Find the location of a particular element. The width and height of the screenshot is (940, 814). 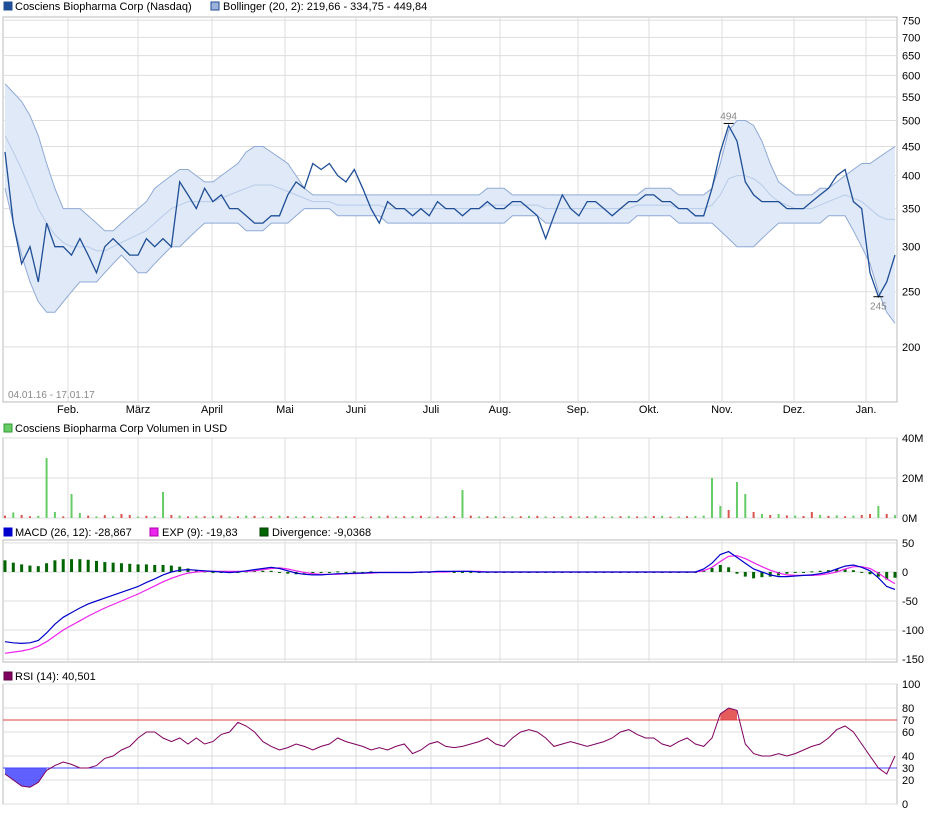

rsi-30-label: 30 is located at coordinates (908, 769).